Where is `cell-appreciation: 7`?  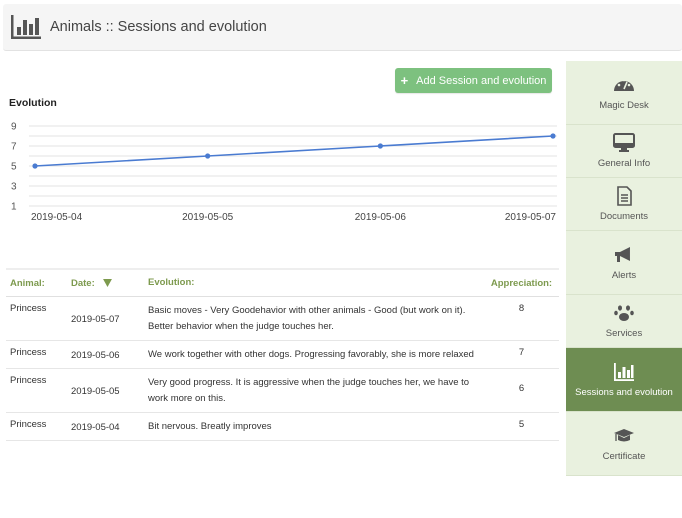 cell-appreciation: 7 is located at coordinates (521, 352).